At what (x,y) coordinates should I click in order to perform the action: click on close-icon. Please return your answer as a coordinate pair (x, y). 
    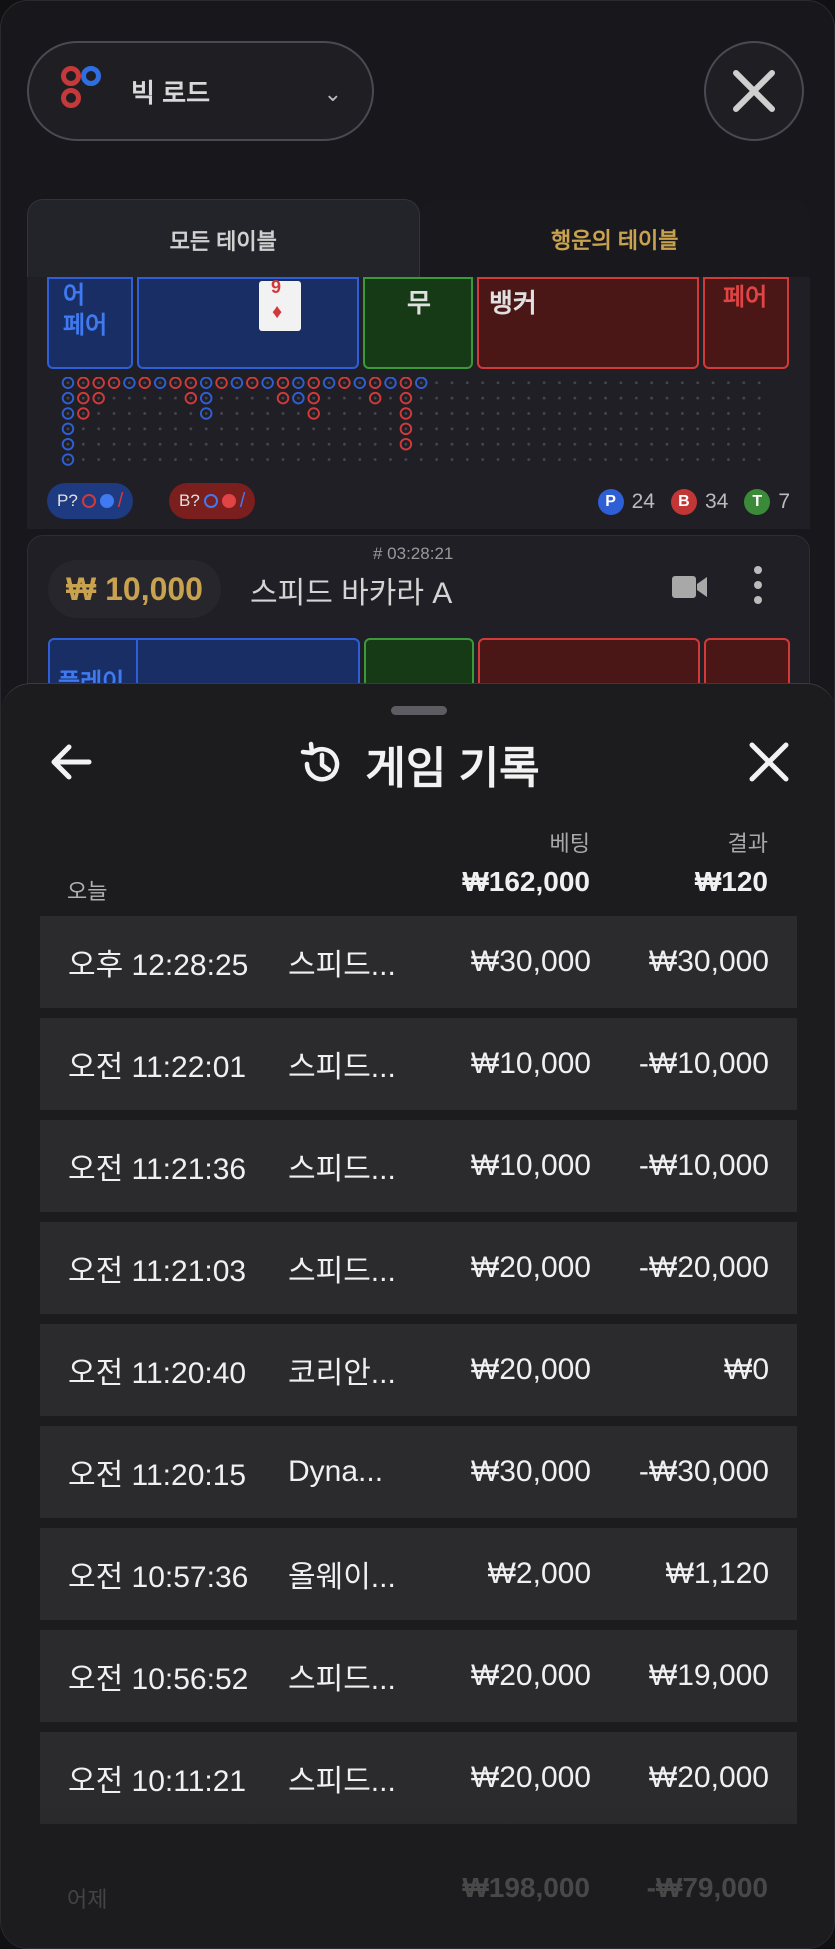
    Looking at the image, I should click on (769, 762).